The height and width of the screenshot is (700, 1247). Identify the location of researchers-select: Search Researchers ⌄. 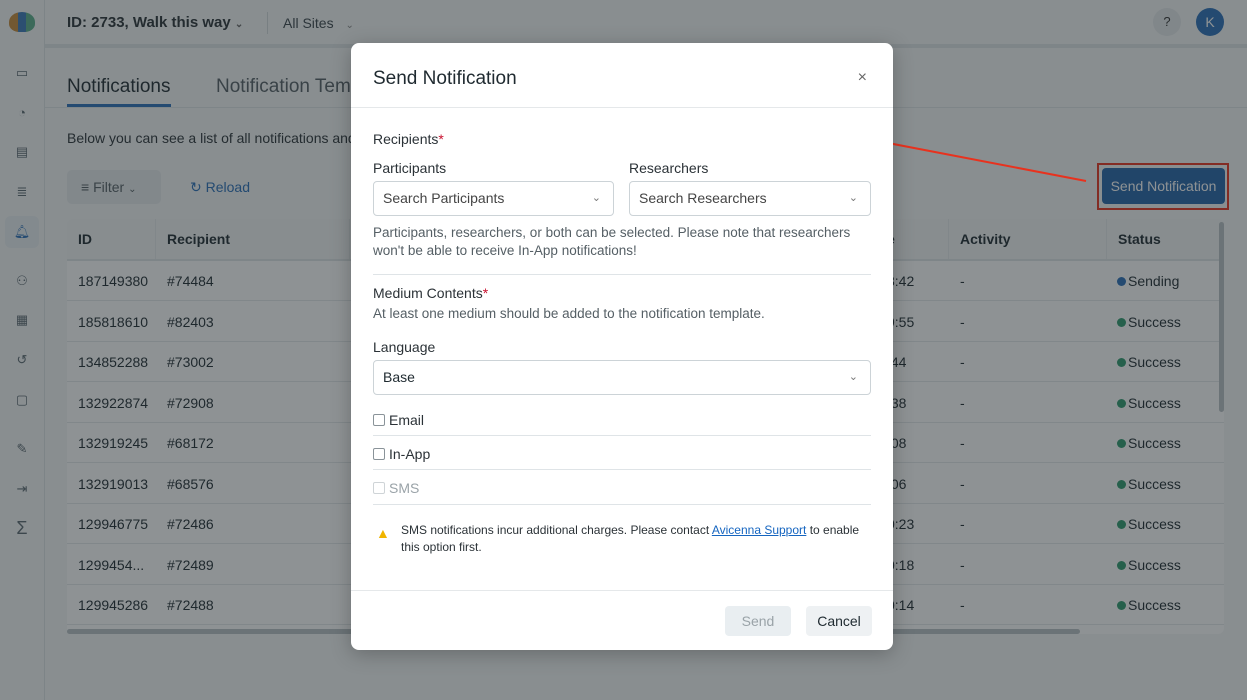
(750, 198).